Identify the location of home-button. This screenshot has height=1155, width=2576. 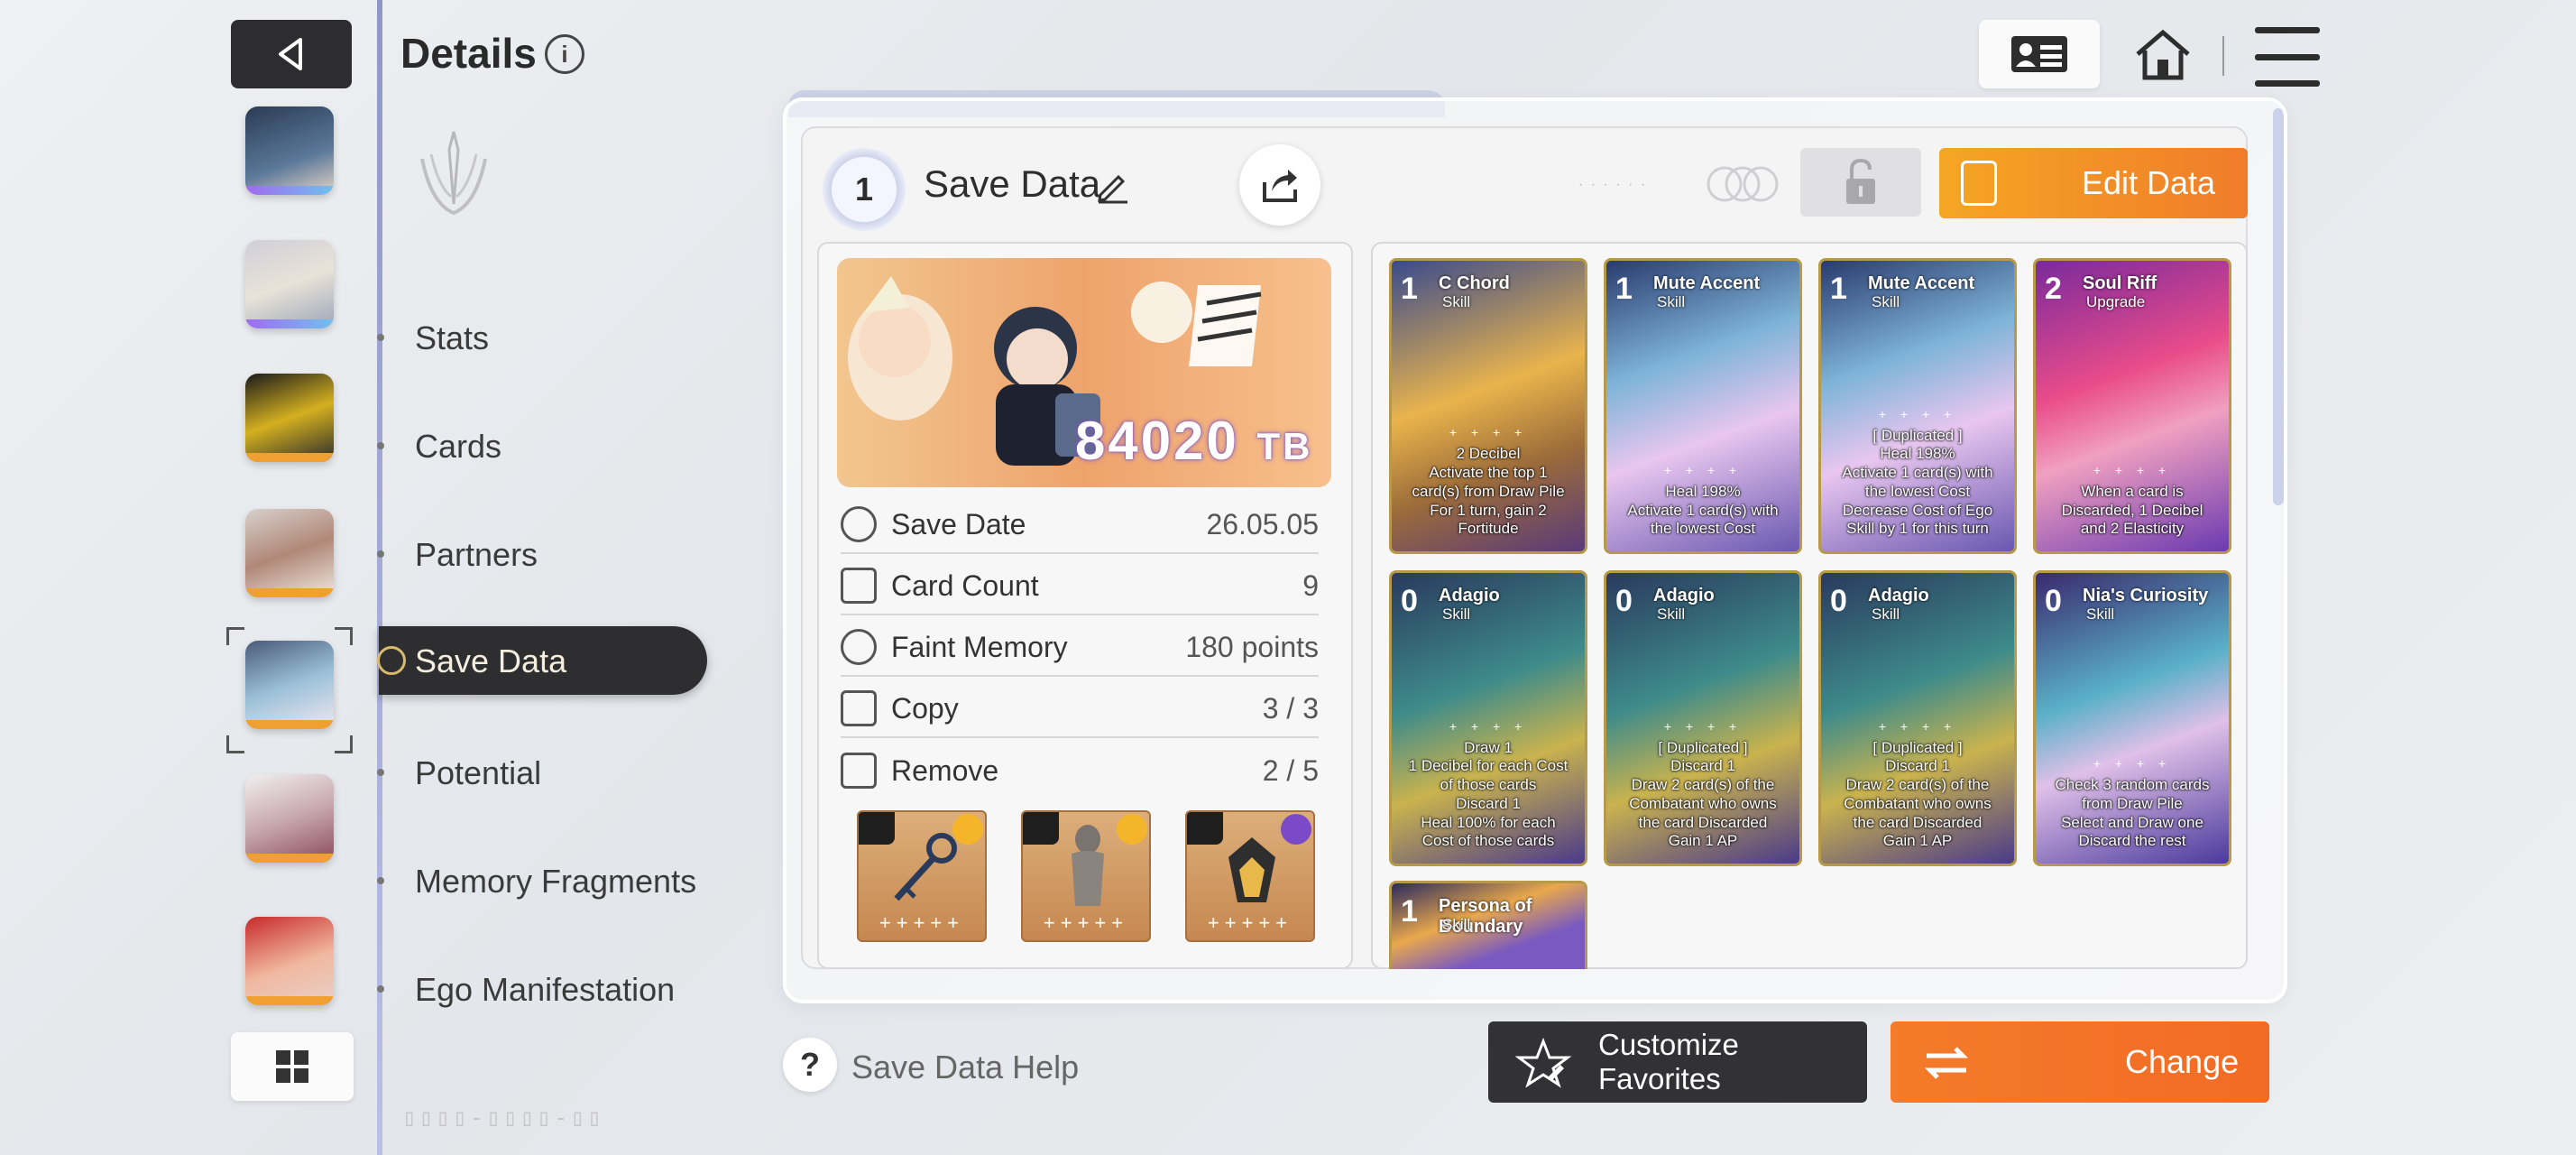
(2162, 54).